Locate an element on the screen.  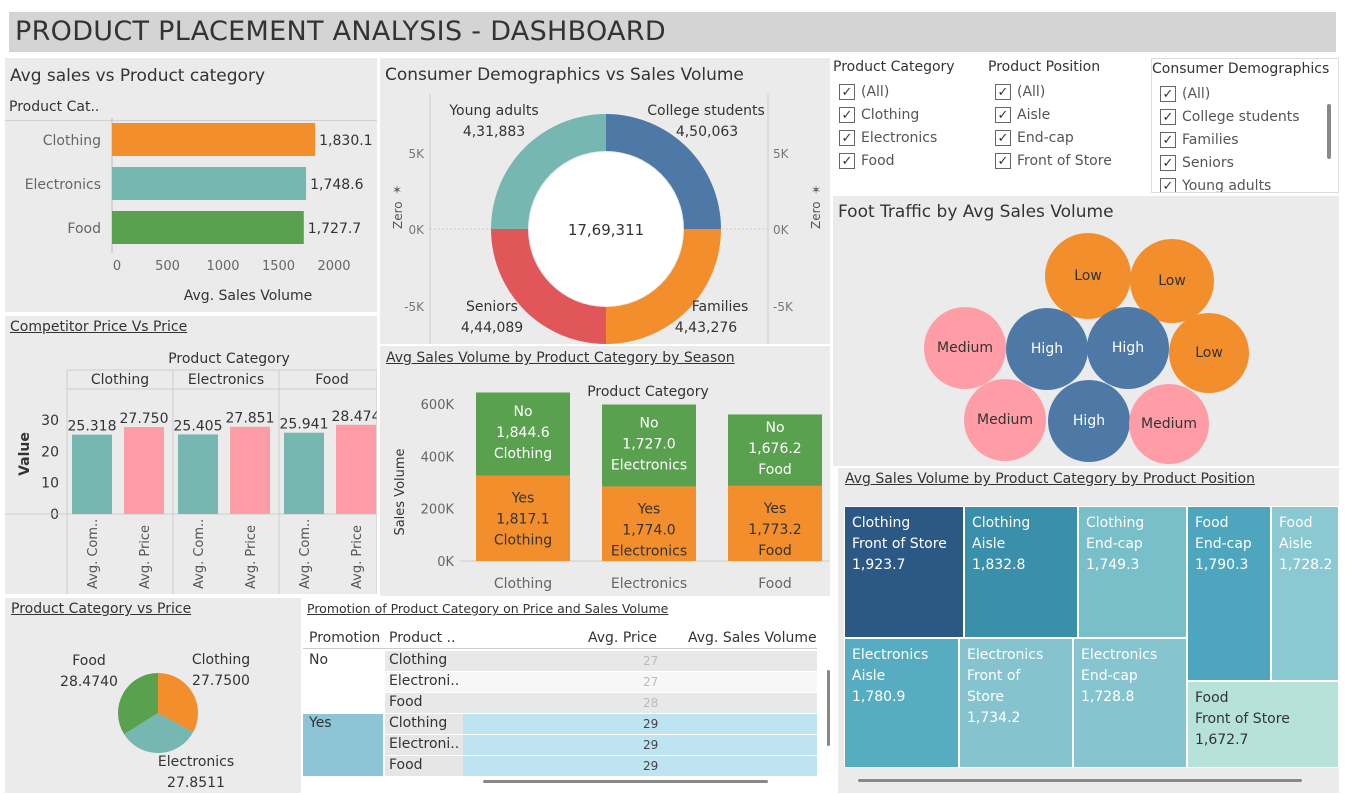
bar-cat-tick: 1000 is located at coordinates (222, 266).